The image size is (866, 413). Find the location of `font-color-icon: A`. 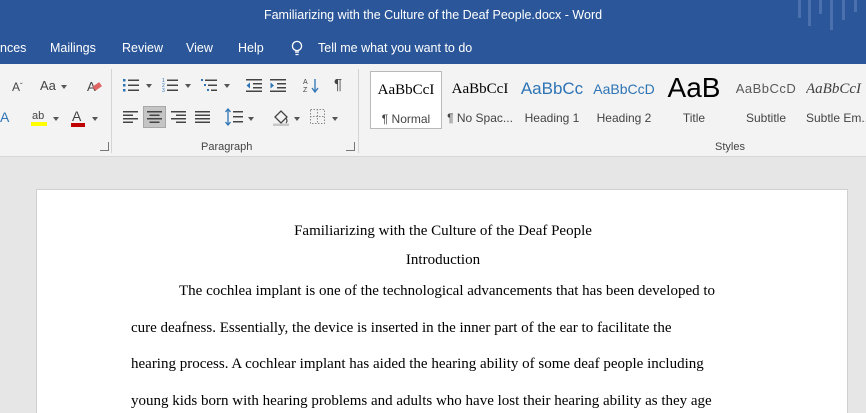

font-color-icon: A is located at coordinates (78, 118).